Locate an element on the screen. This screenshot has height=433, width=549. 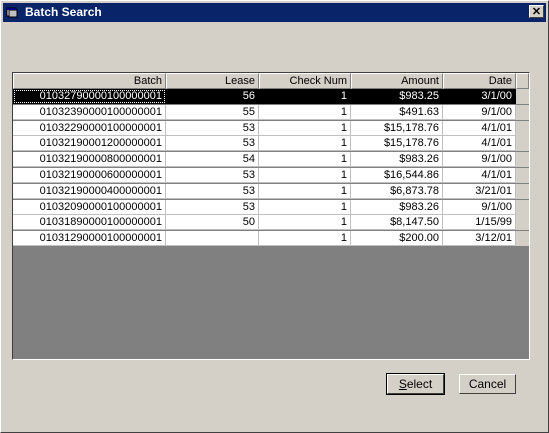
column-header-check-num: Check Num is located at coordinates (305, 81).